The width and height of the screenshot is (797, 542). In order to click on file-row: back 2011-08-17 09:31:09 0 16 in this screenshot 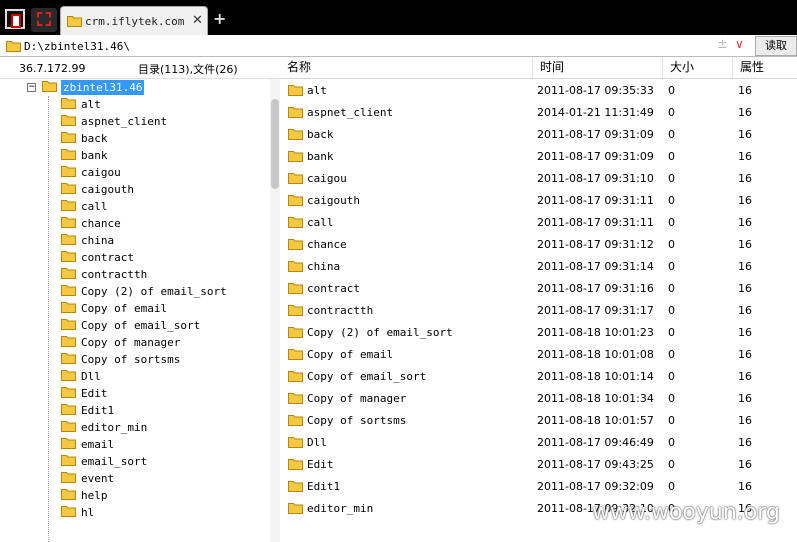, I will do `click(538, 134)`.